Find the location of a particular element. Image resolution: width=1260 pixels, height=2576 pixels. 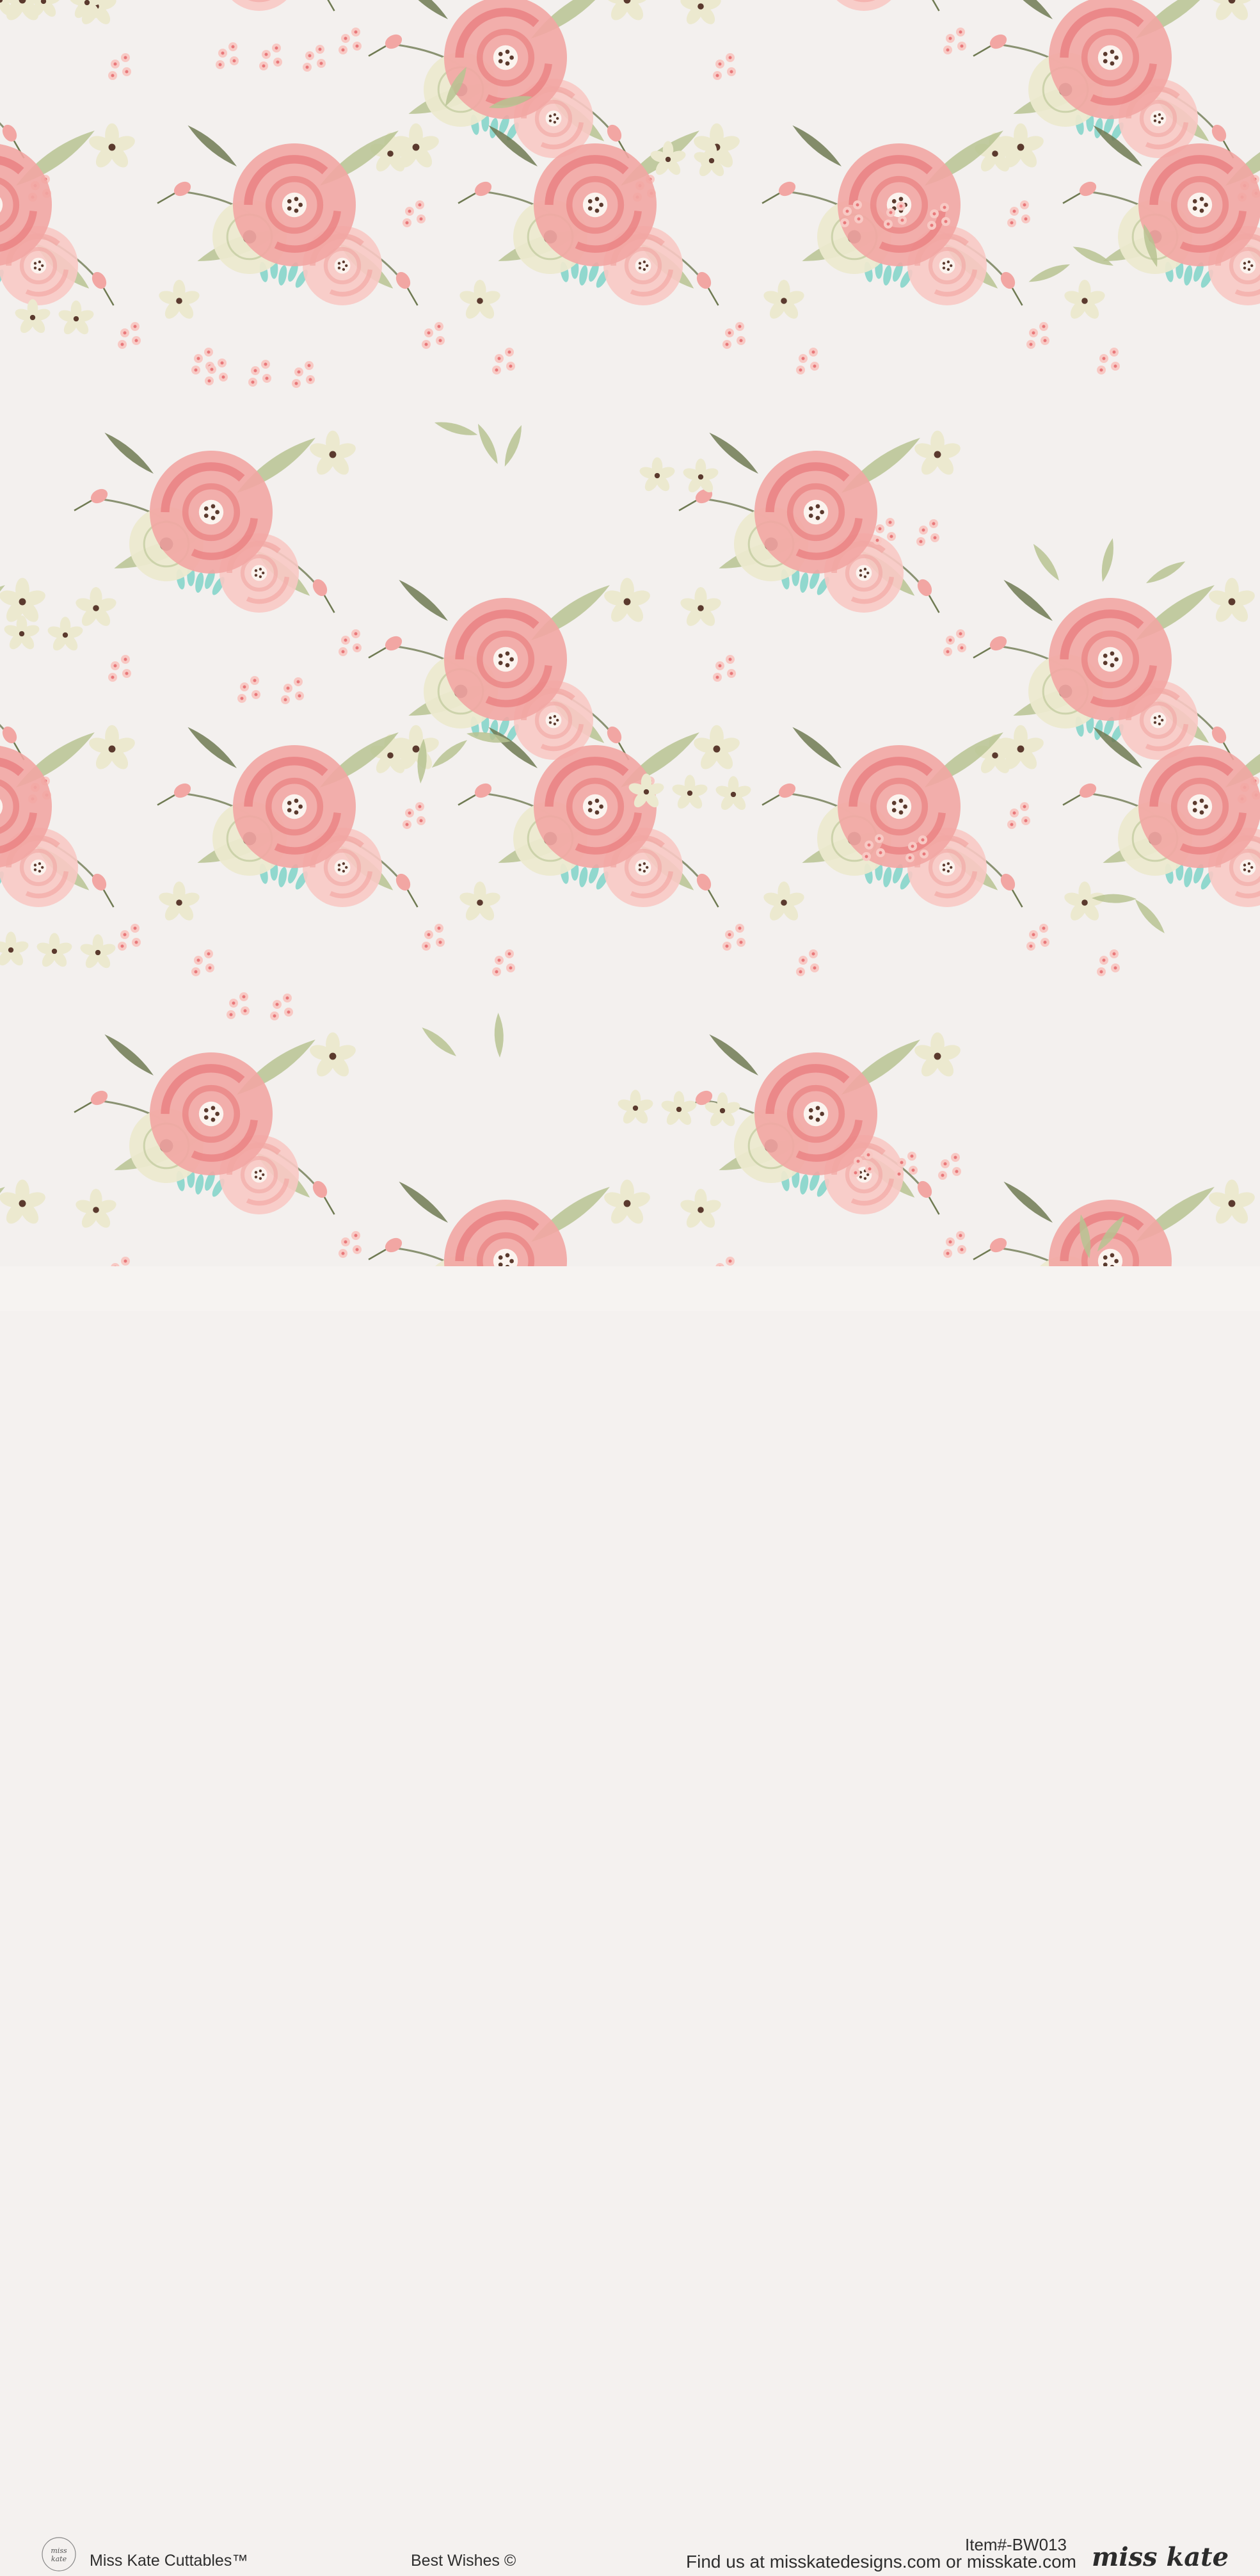

brand-mark-logo: miss kate is located at coordinates (58, 2554).